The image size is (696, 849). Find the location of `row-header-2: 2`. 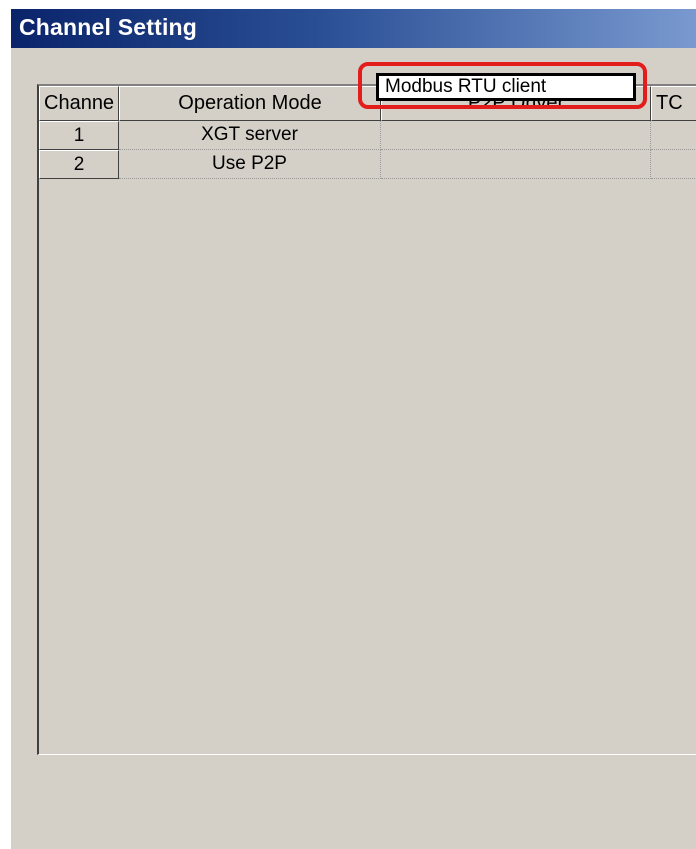

row-header-2: 2 is located at coordinates (79, 164).